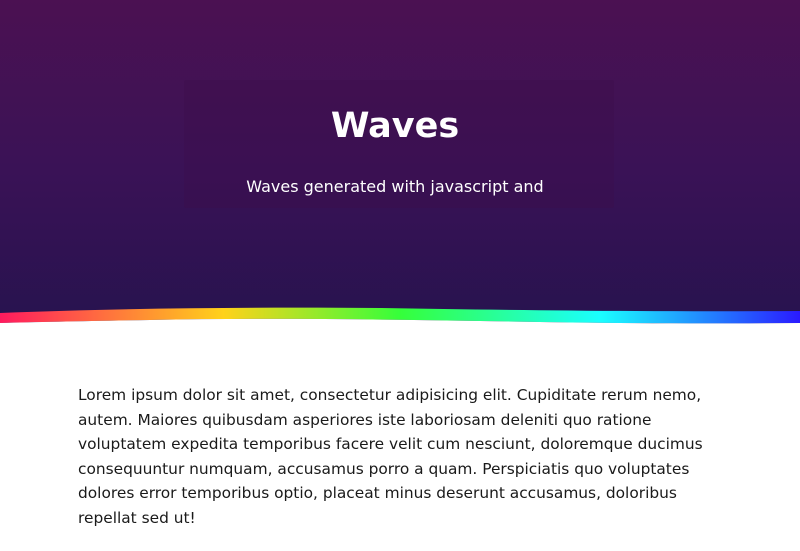 The height and width of the screenshot is (551, 800). What do you see at coordinates (400, 337) in the screenshot?
I see `wave-white-fill` at bounding box center [400, 337].